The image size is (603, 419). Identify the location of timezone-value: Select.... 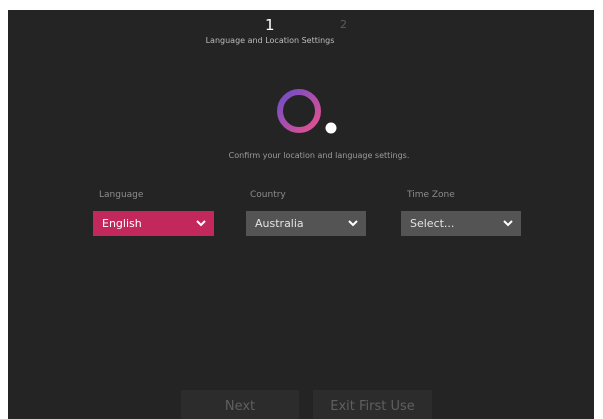
(432, 223).